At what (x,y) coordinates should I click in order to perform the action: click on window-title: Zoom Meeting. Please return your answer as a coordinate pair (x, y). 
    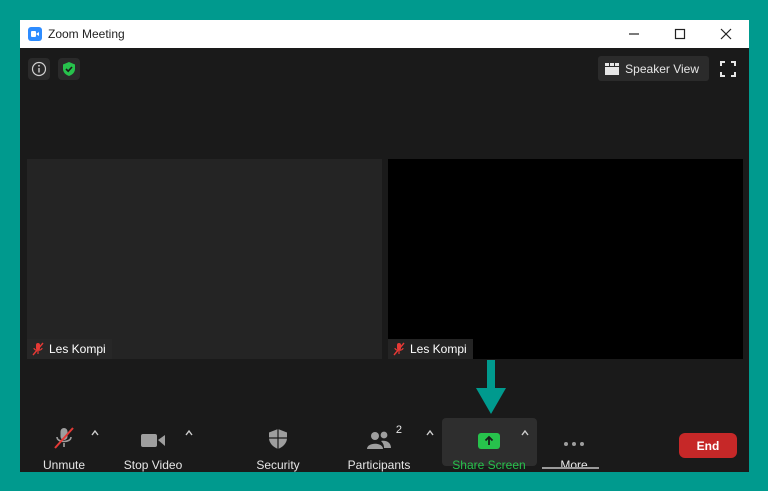
    Looking at the image, I should click on (86, 34).